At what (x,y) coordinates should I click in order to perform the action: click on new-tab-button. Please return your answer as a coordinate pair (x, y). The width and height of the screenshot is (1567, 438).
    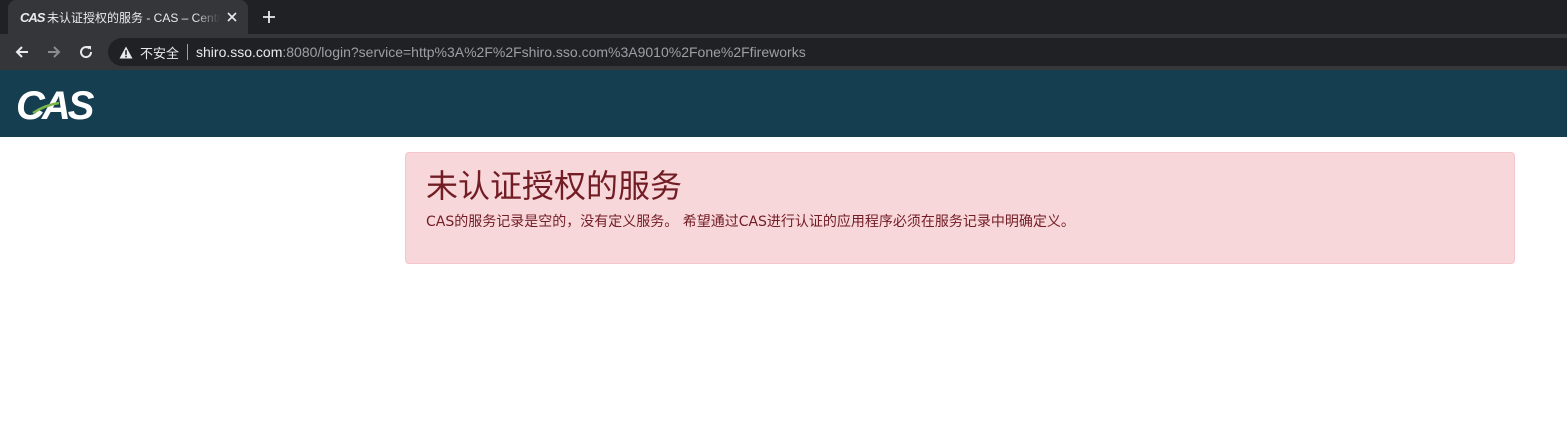
    Looking at the image, I should click on (269, 17).